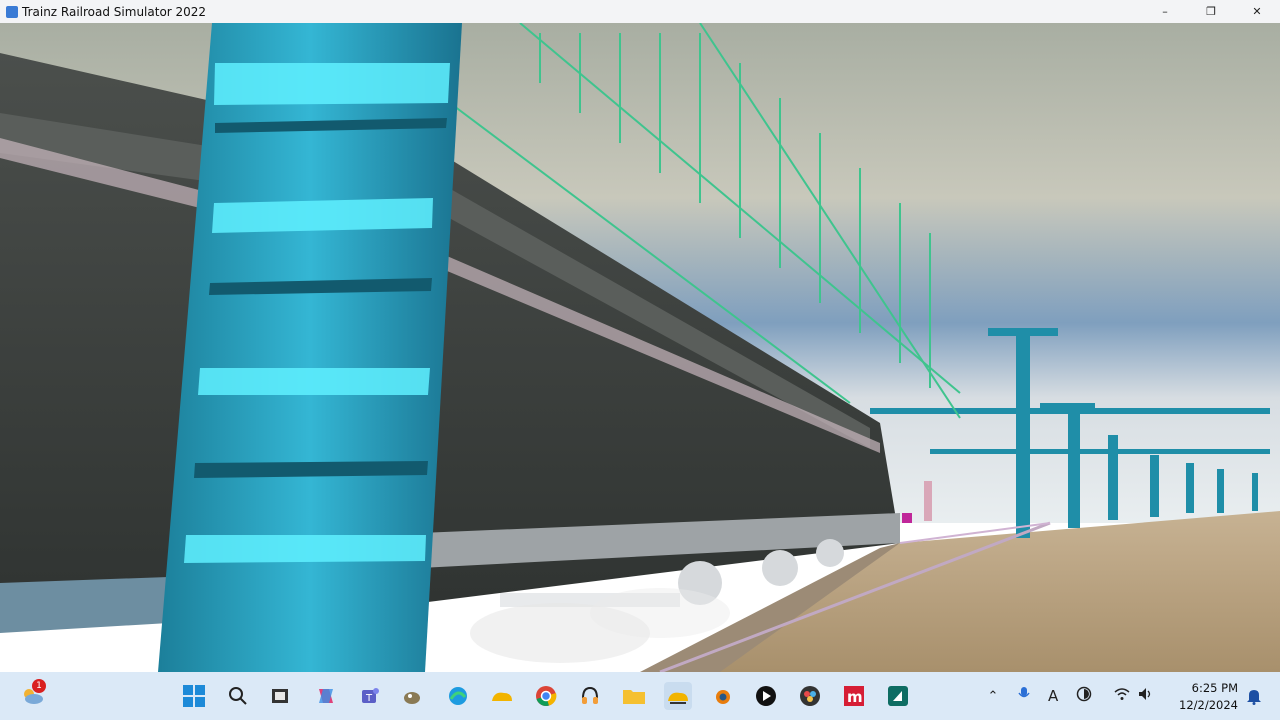 This screenshot has height=720, width=1280. What do you see at coordinates (458, 696) in the screenshot?
I see `edge-icon` at bounding box center [458, 696].